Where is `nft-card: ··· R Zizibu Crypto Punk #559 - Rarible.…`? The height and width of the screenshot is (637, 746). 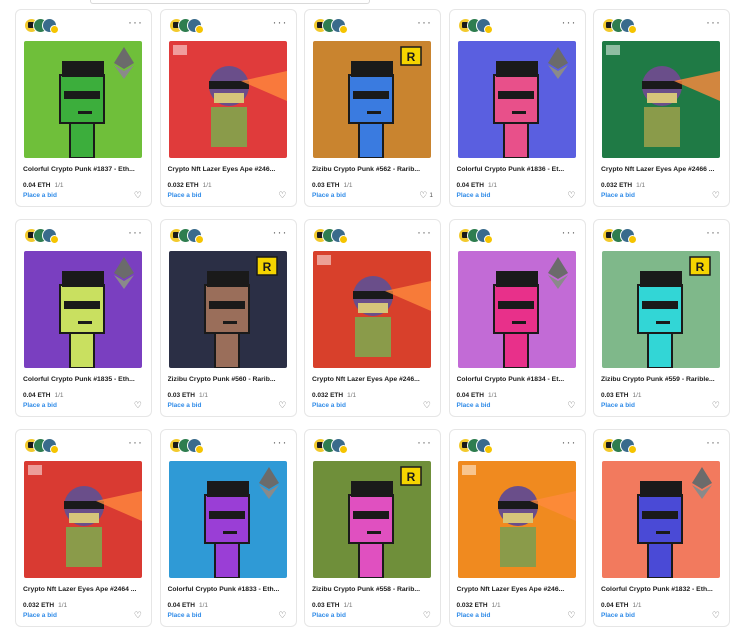
nft-card: ··· R Zizibu Crypto Punk #559 - Rarible.… is located at coordinates (661, 318).